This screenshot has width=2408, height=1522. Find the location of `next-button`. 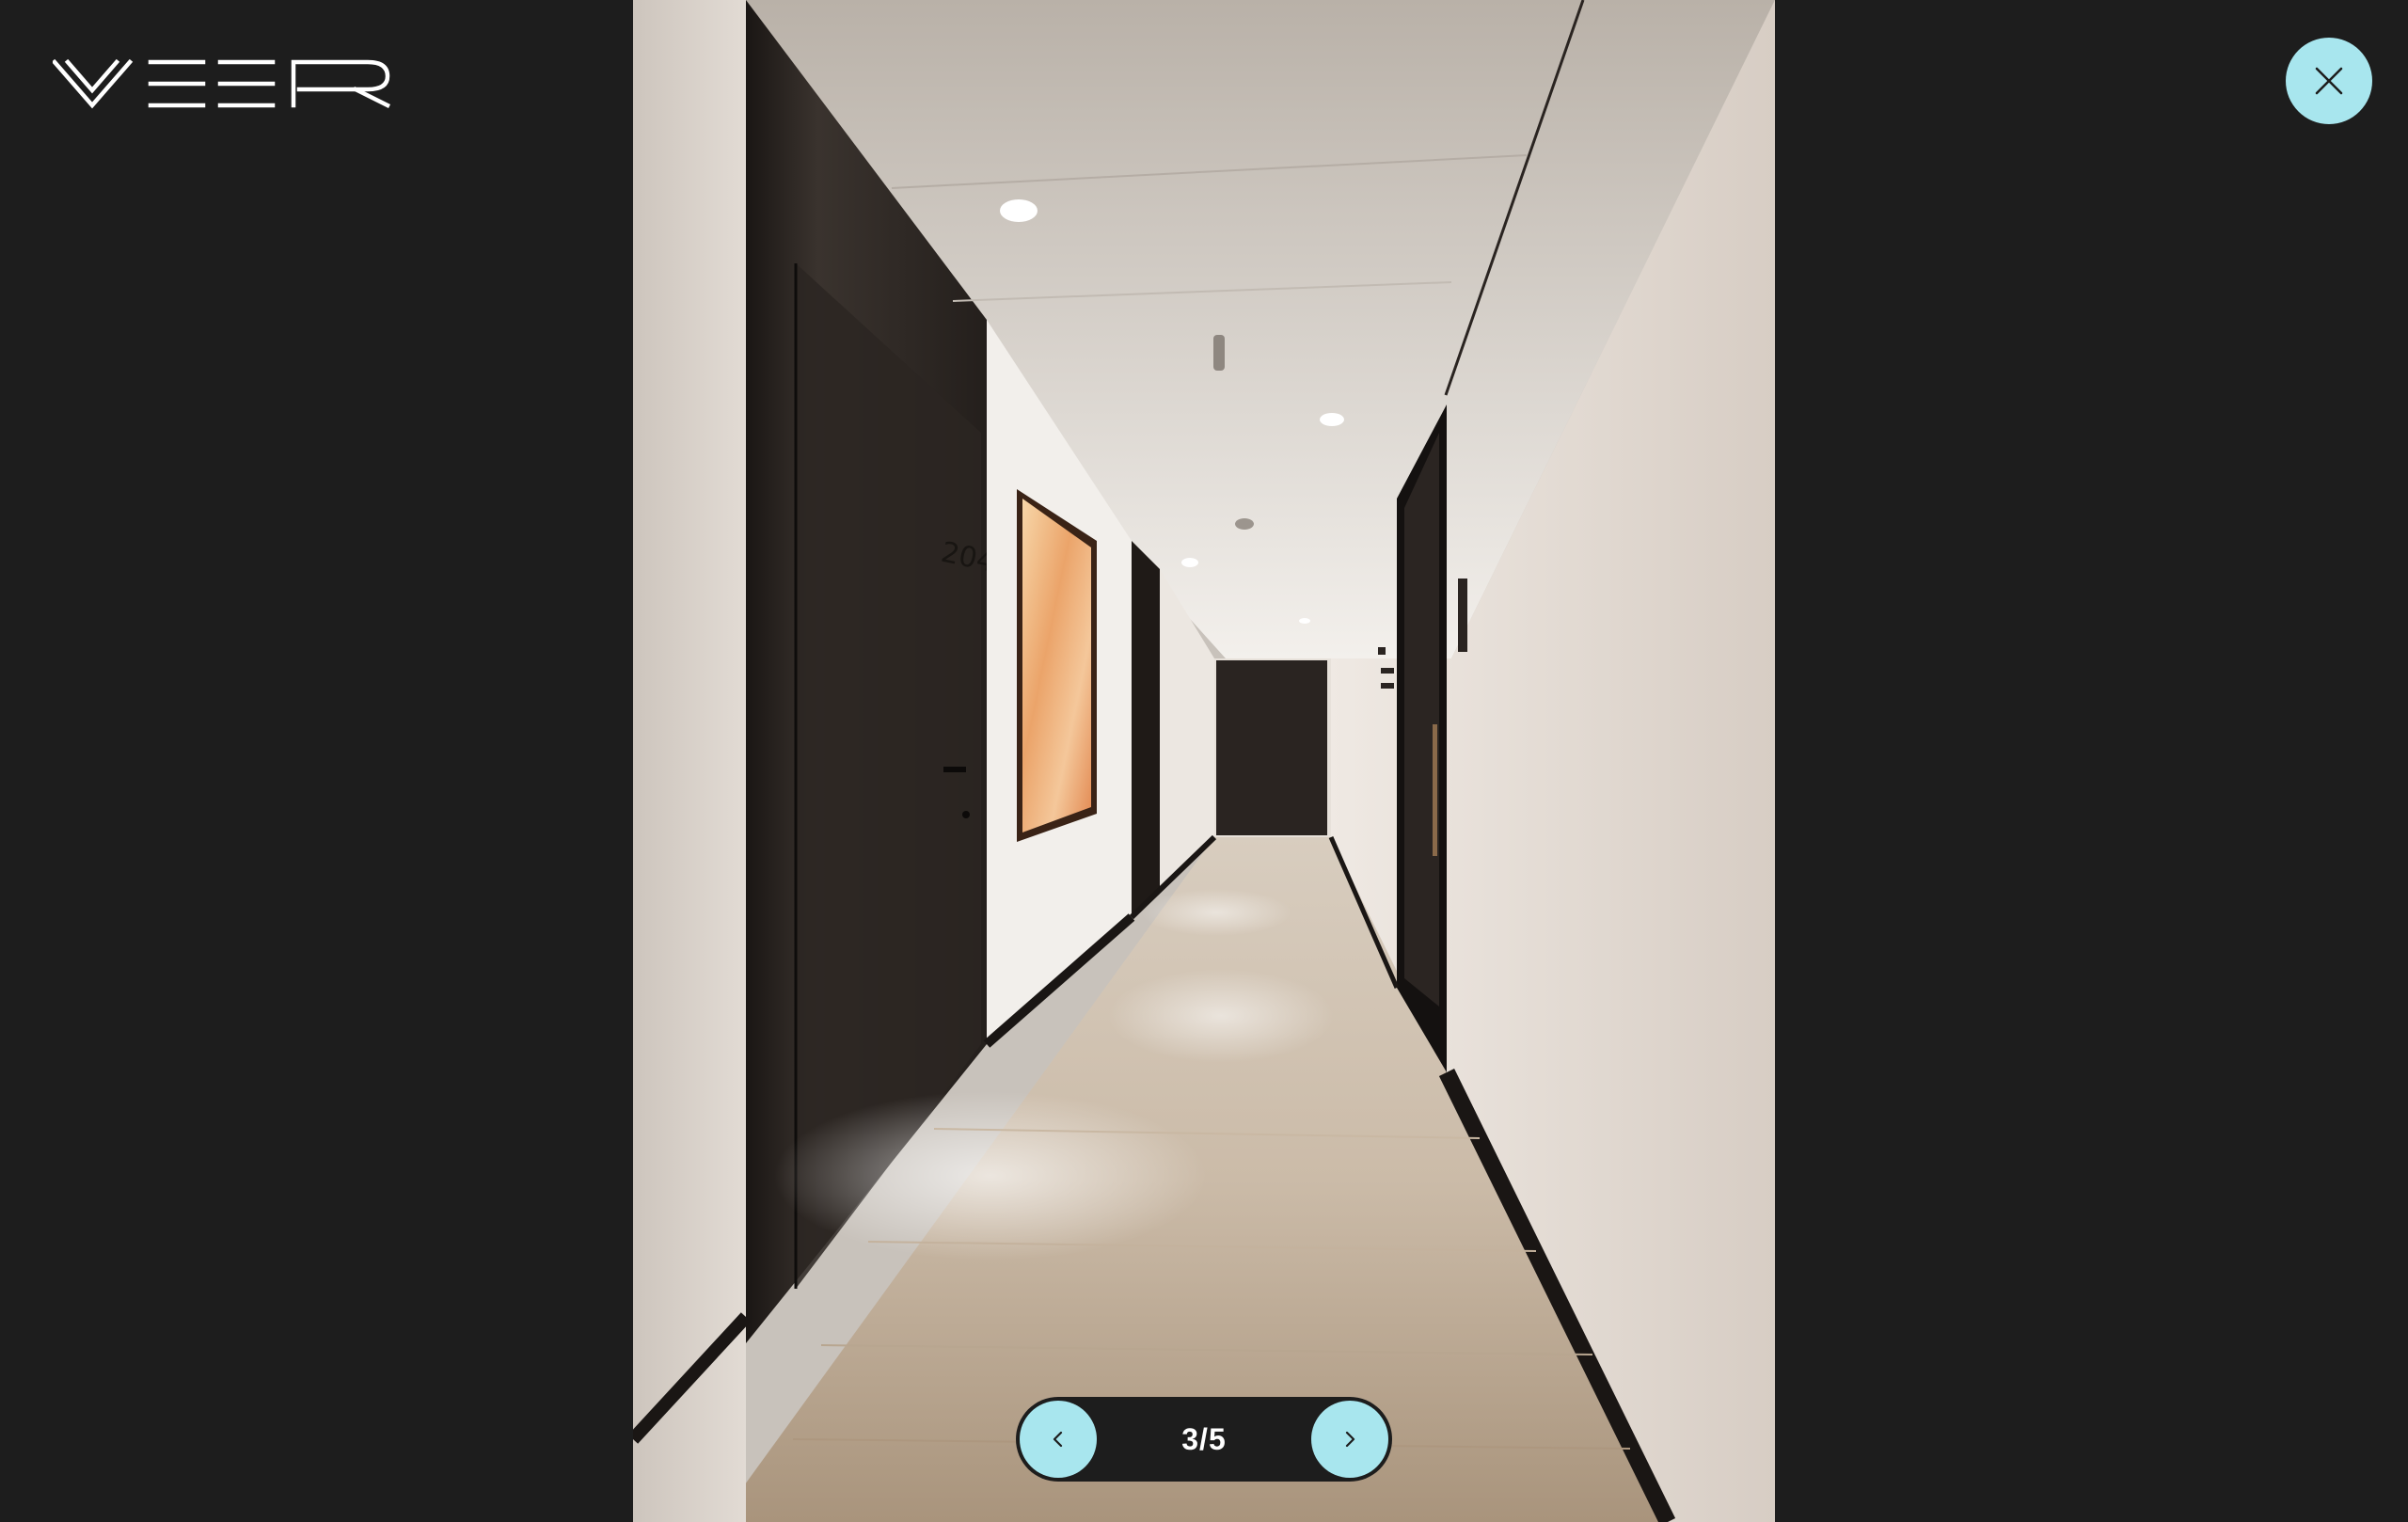

next-button is located at coordinates (1349, 1439).